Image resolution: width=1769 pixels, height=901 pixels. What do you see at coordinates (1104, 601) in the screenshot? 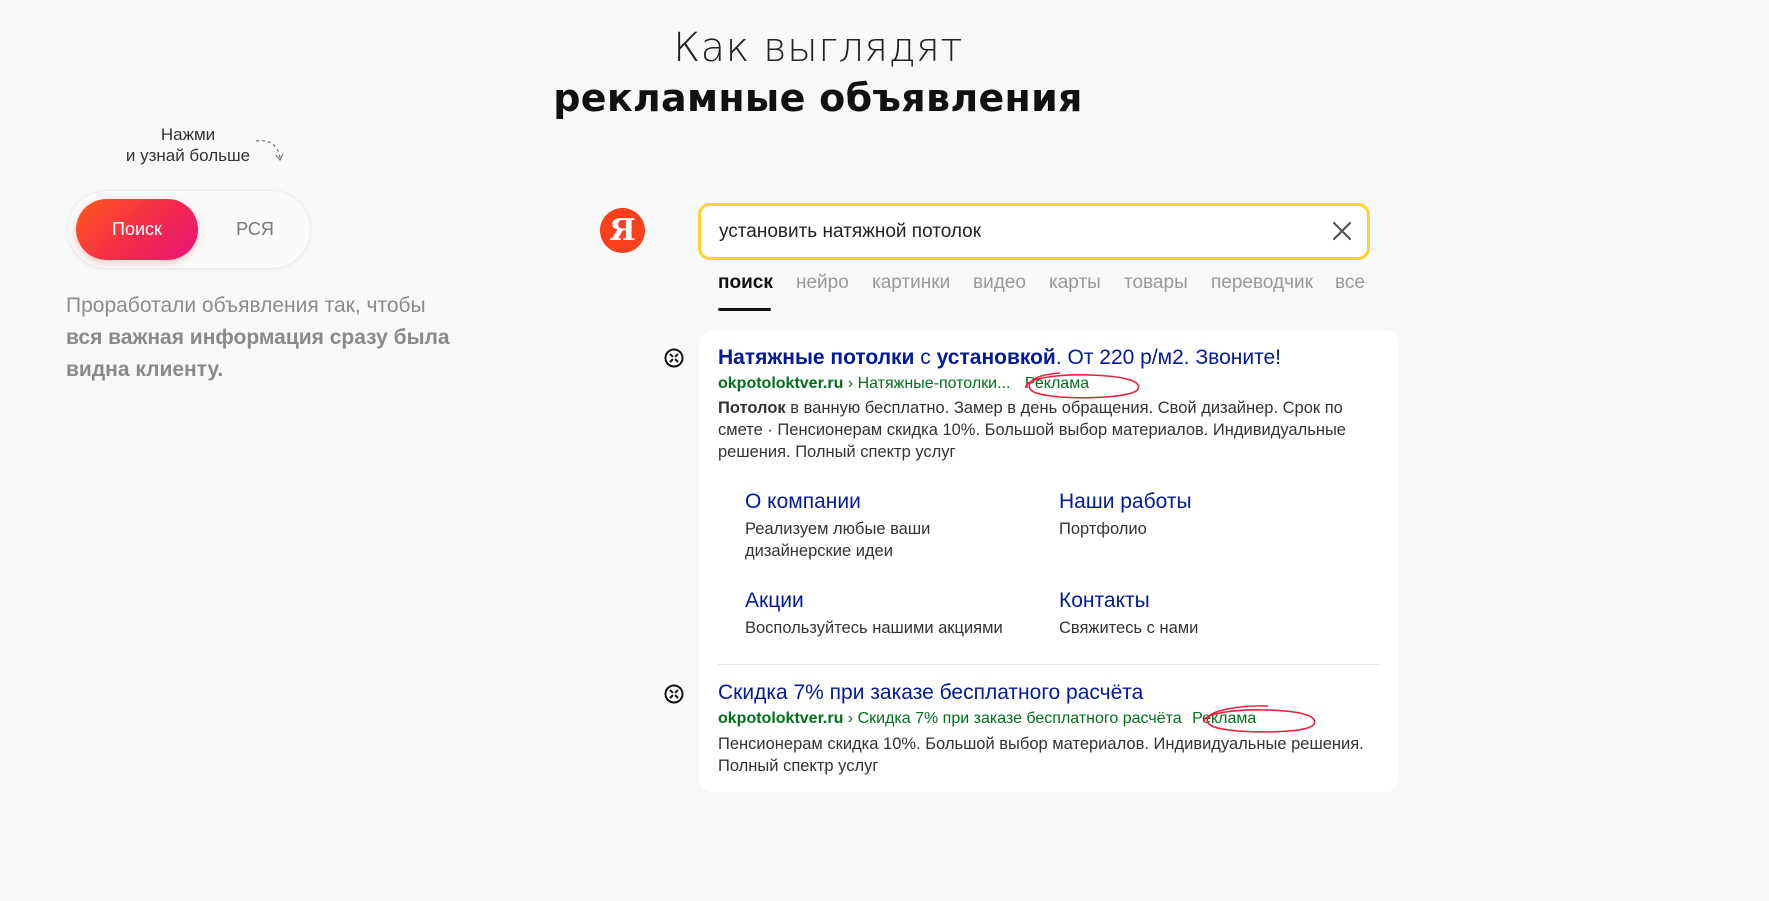
I see `sitelink-contacts: Контакты` at bounding box center [1104, 601].